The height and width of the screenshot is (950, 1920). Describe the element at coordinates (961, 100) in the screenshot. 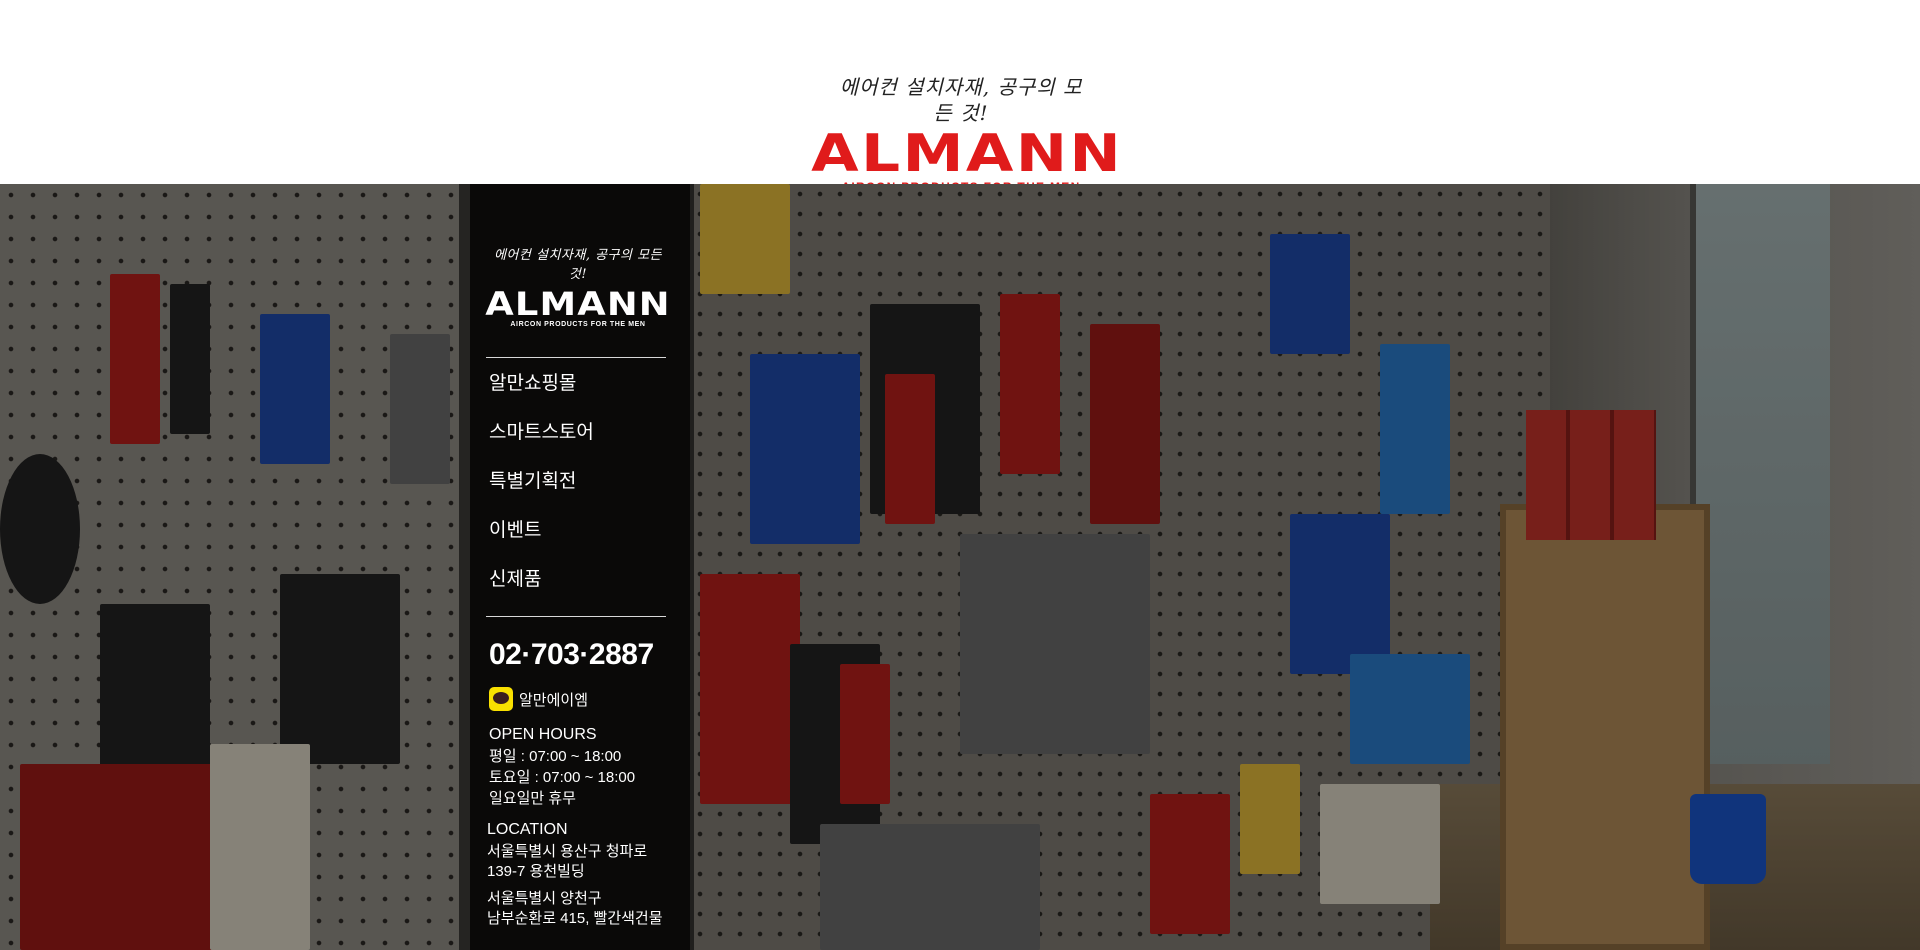

I see `logo-tagline: 에어컨 설치자재, 공구의 모든 것!` at that location.